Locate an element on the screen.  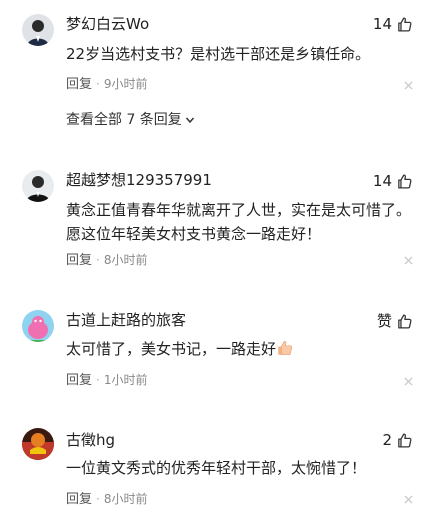
timestamp: 9小时前 is located at coordinates (125, 84).